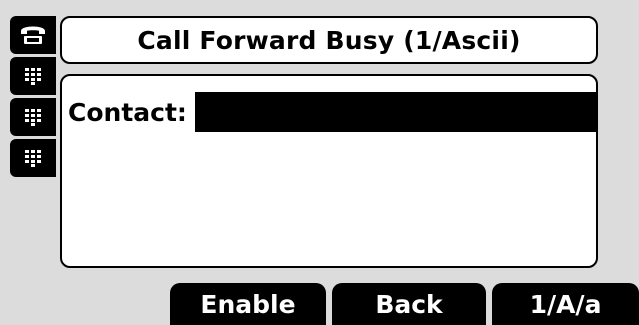  I want to click on back-button: Back, so click(409, 304).